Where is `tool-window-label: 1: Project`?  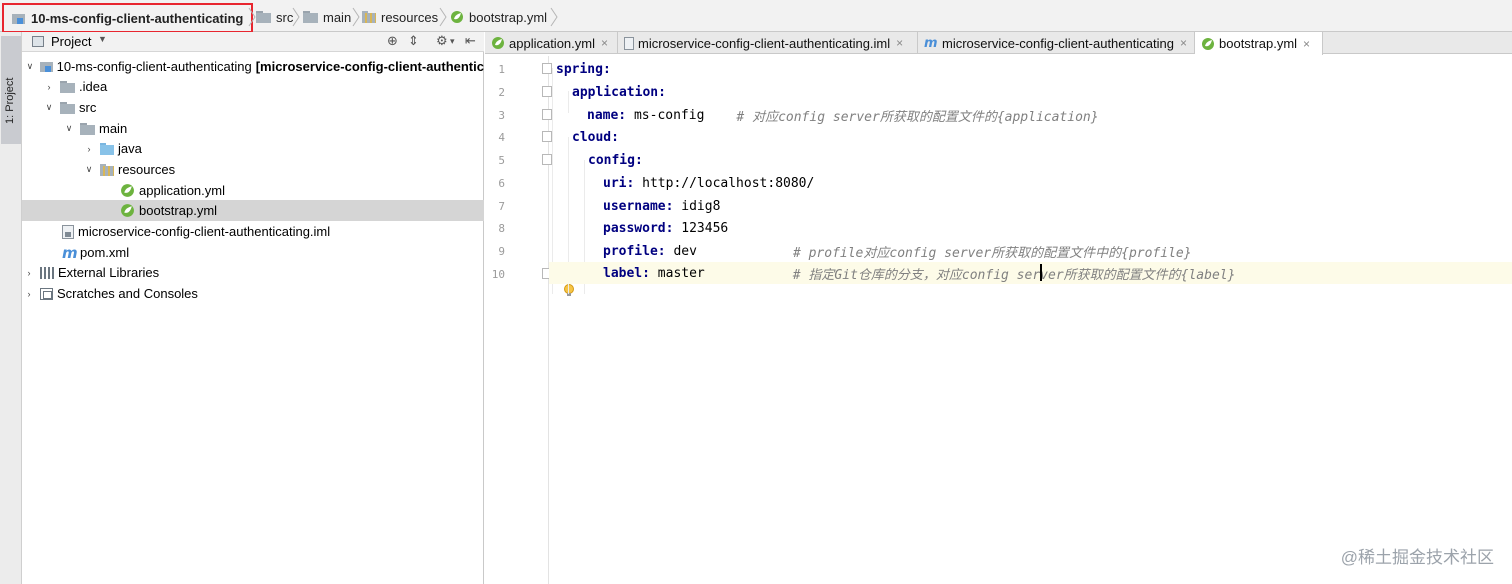 tool-window-label: 1: Project is located at coordinates (10, 100).